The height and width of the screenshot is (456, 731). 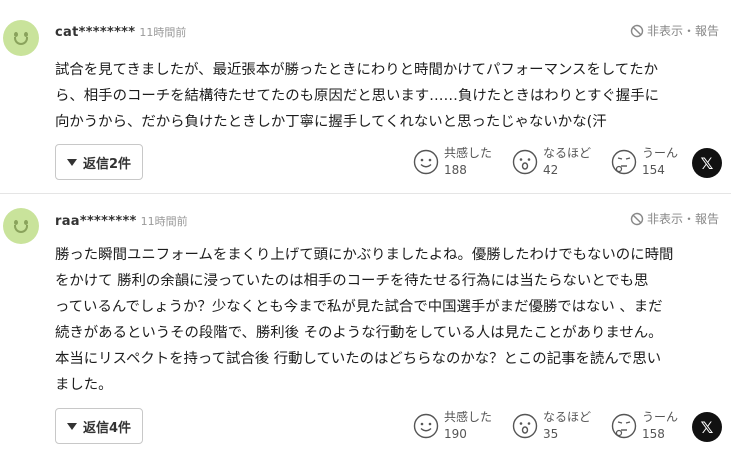 I want to click on username: cat********, so click(x=95, y=32).